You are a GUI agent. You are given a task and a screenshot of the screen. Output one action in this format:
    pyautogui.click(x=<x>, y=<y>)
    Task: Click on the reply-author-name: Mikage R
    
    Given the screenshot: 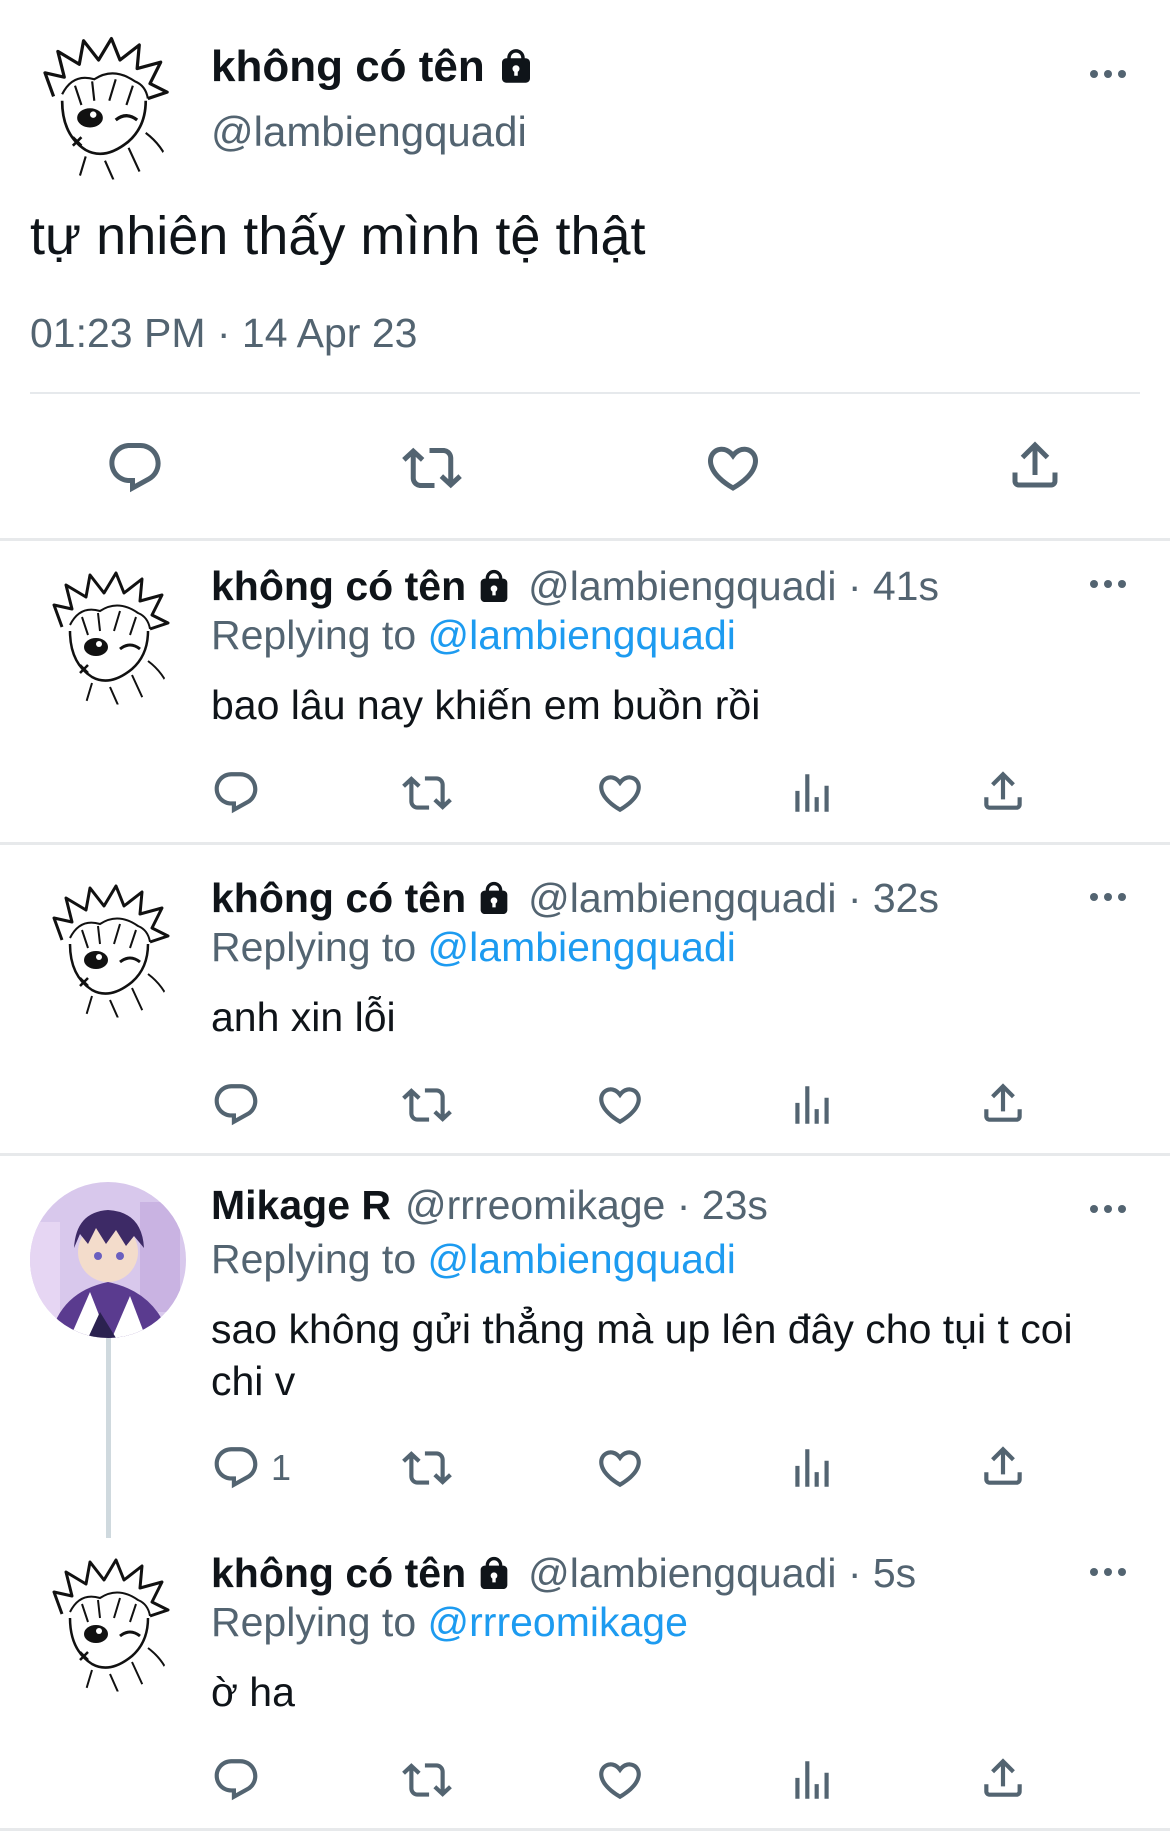 What is the action you would take?
    pyautogui.click(x=301, y=1205)
    